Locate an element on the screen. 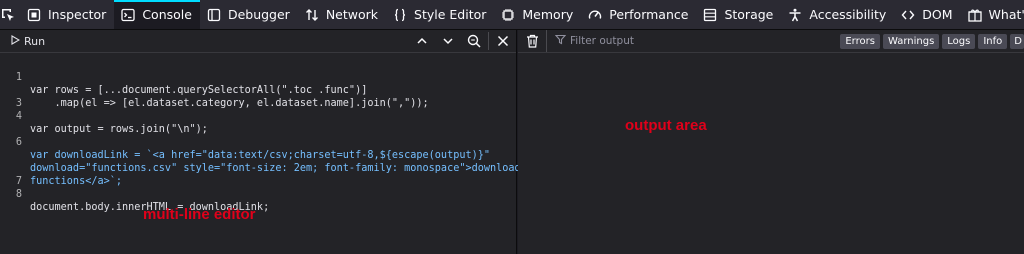 This screenshot has height=254, width=1024. tab-performance: Performance is located at coordinates (638, 14).